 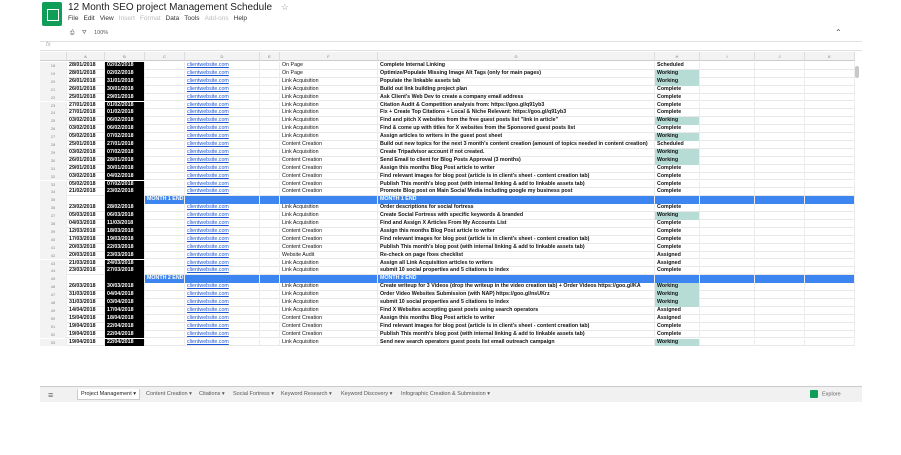 What do you see at coordinates (53, 295) in the screenshot?
I see `row-number: 47` at bounding box center [53, 295].